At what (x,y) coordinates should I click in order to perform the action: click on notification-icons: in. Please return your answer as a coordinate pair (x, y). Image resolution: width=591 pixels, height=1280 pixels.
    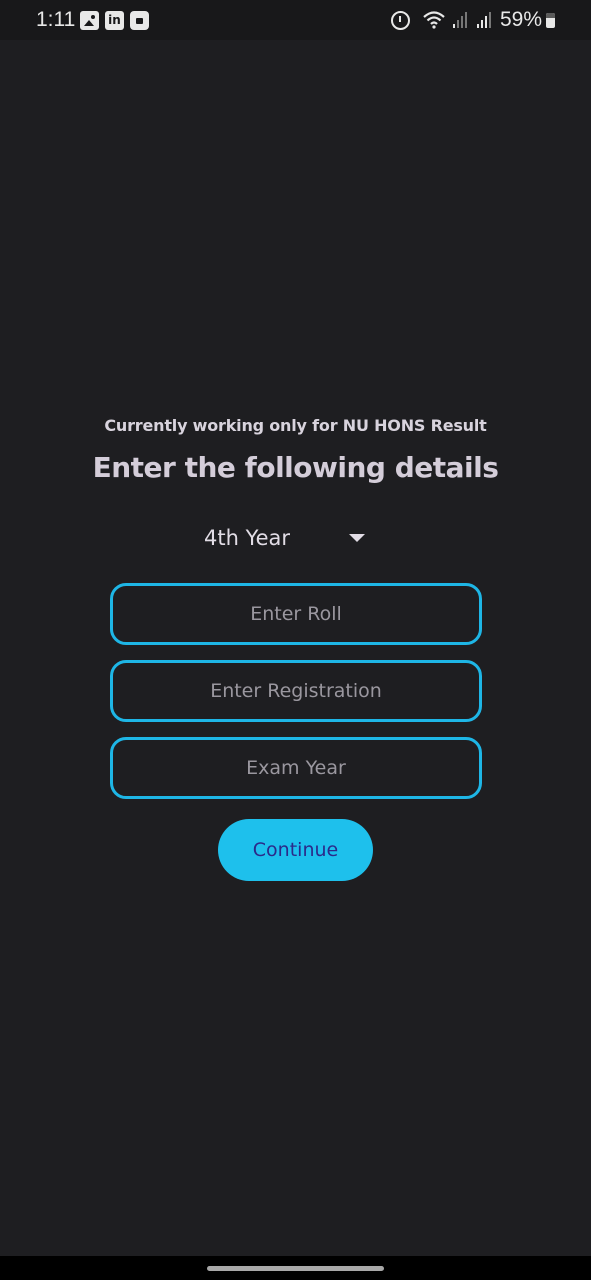
    Looking at the image, I should click on (114, 20).